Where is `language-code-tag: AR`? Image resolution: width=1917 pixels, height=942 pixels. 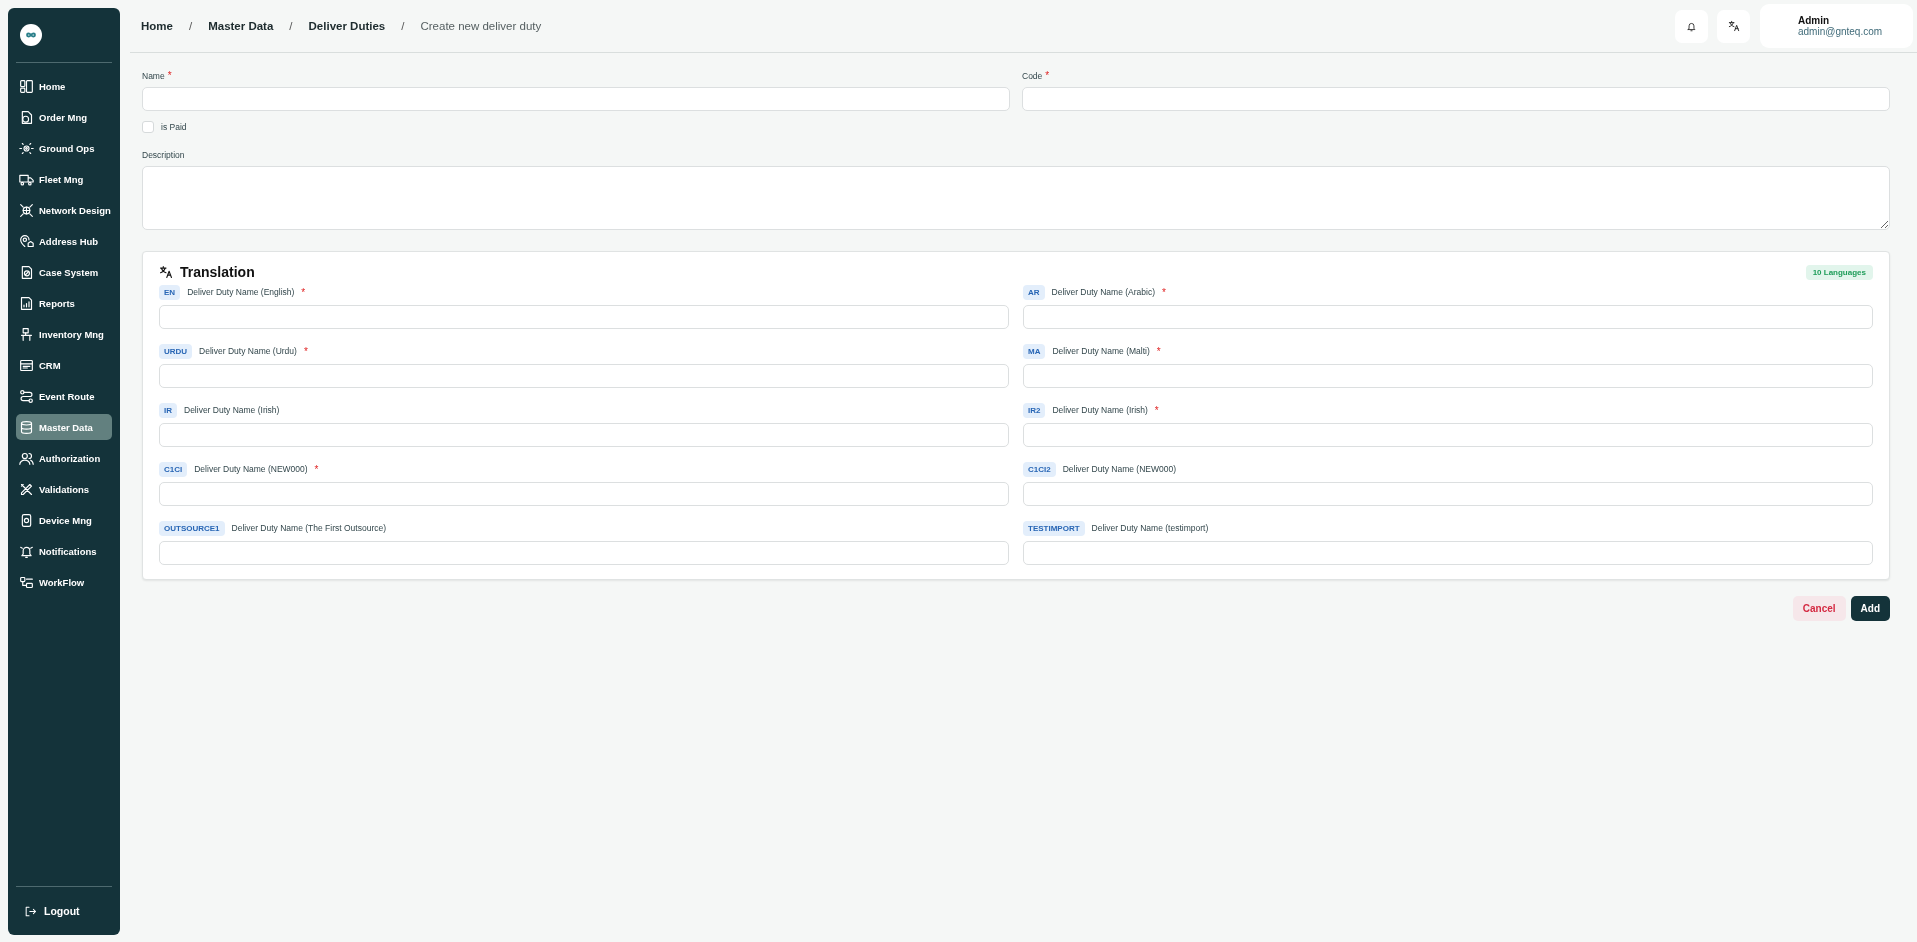
language-code-tag: AR is located at coordinates (1034, 292).